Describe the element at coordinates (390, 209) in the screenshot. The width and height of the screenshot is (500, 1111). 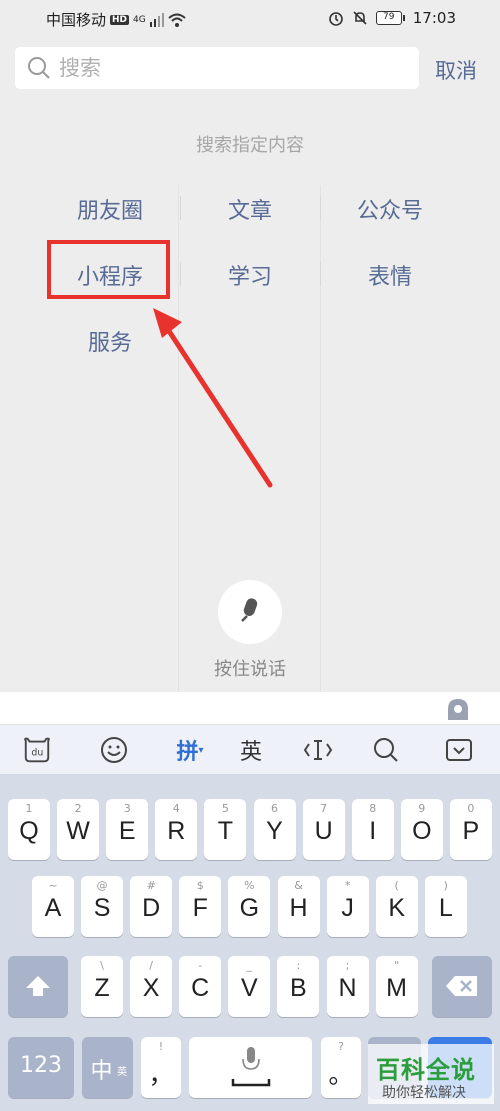
I see `category-official-accounts: 公众号` at that location.